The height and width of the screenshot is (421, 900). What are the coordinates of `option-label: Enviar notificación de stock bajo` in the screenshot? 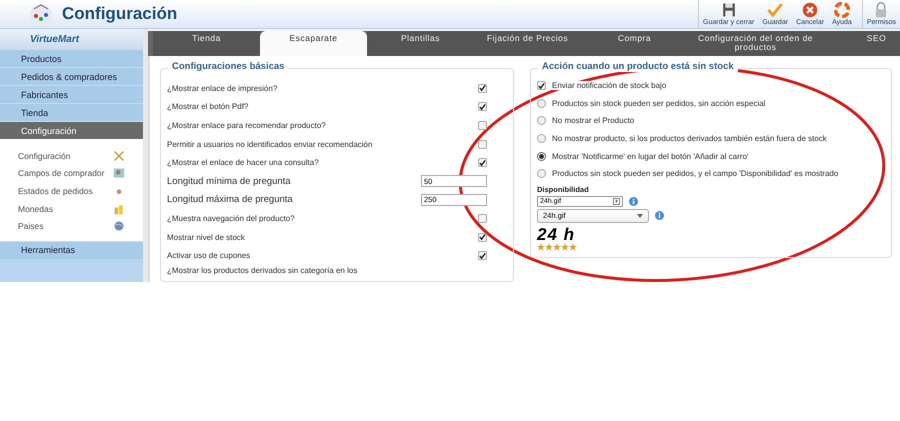 It's located at (609, 85).